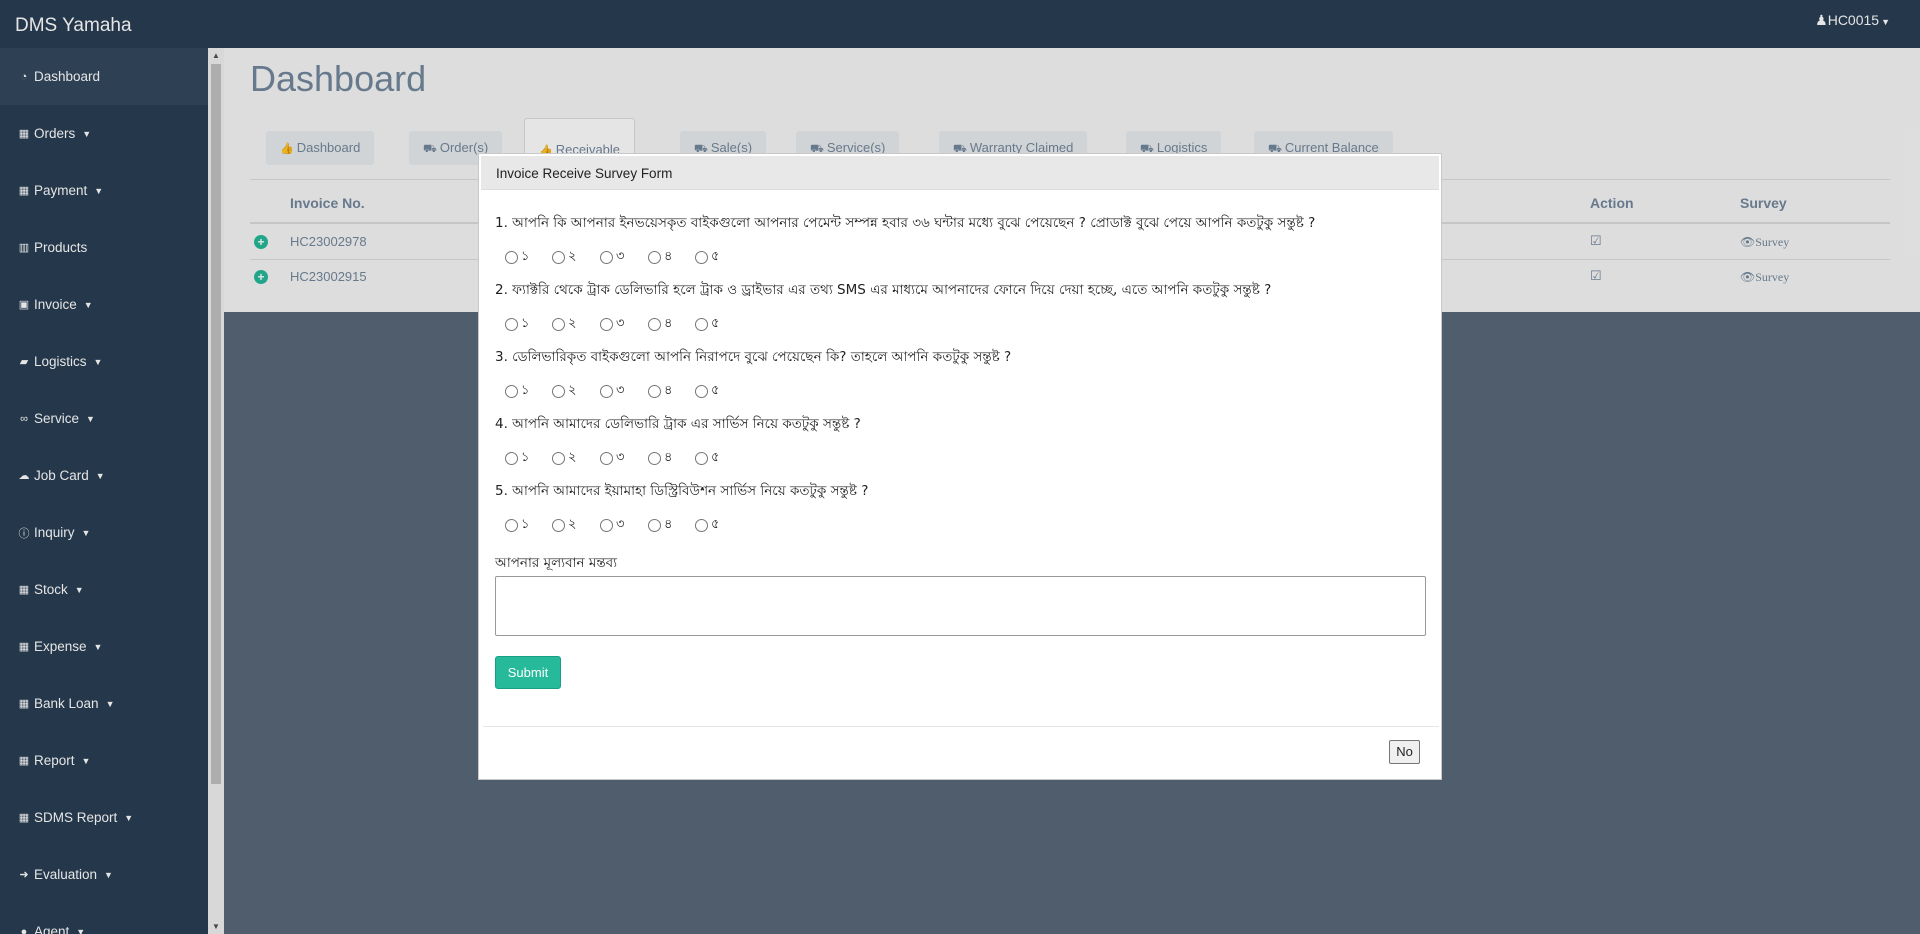 This screenshot has height=934, width=1920. What do you see at coordinates (556, 563) in the screenshot?
I see `comment-label: আপনার মূল্যবান মন্তব্য` at bounding box center [556, 563].